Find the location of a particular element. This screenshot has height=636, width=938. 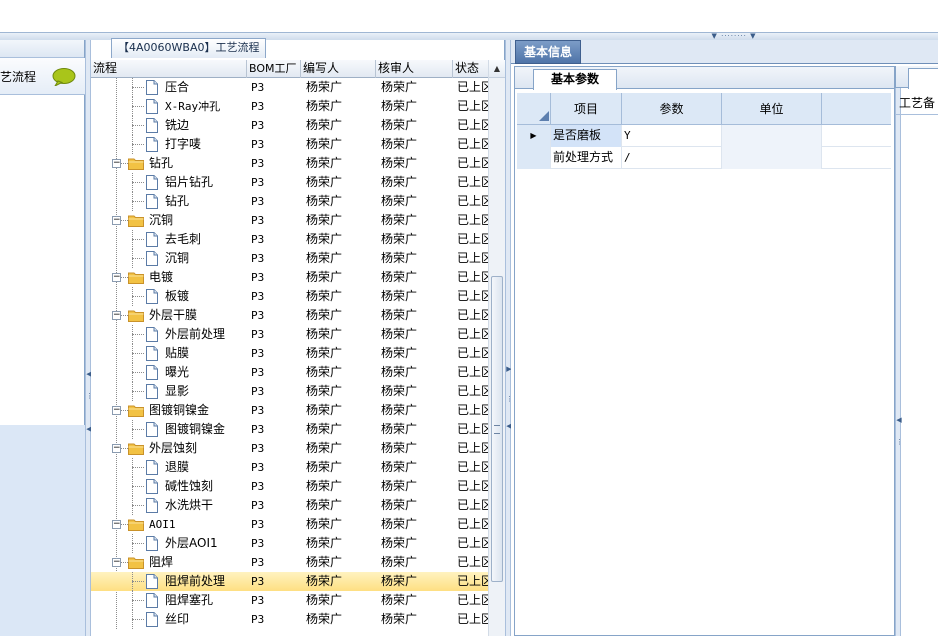

tree-row: 压合 P3 杨荣广 杨荣广 已上区 is located at coordinates (289, 87).